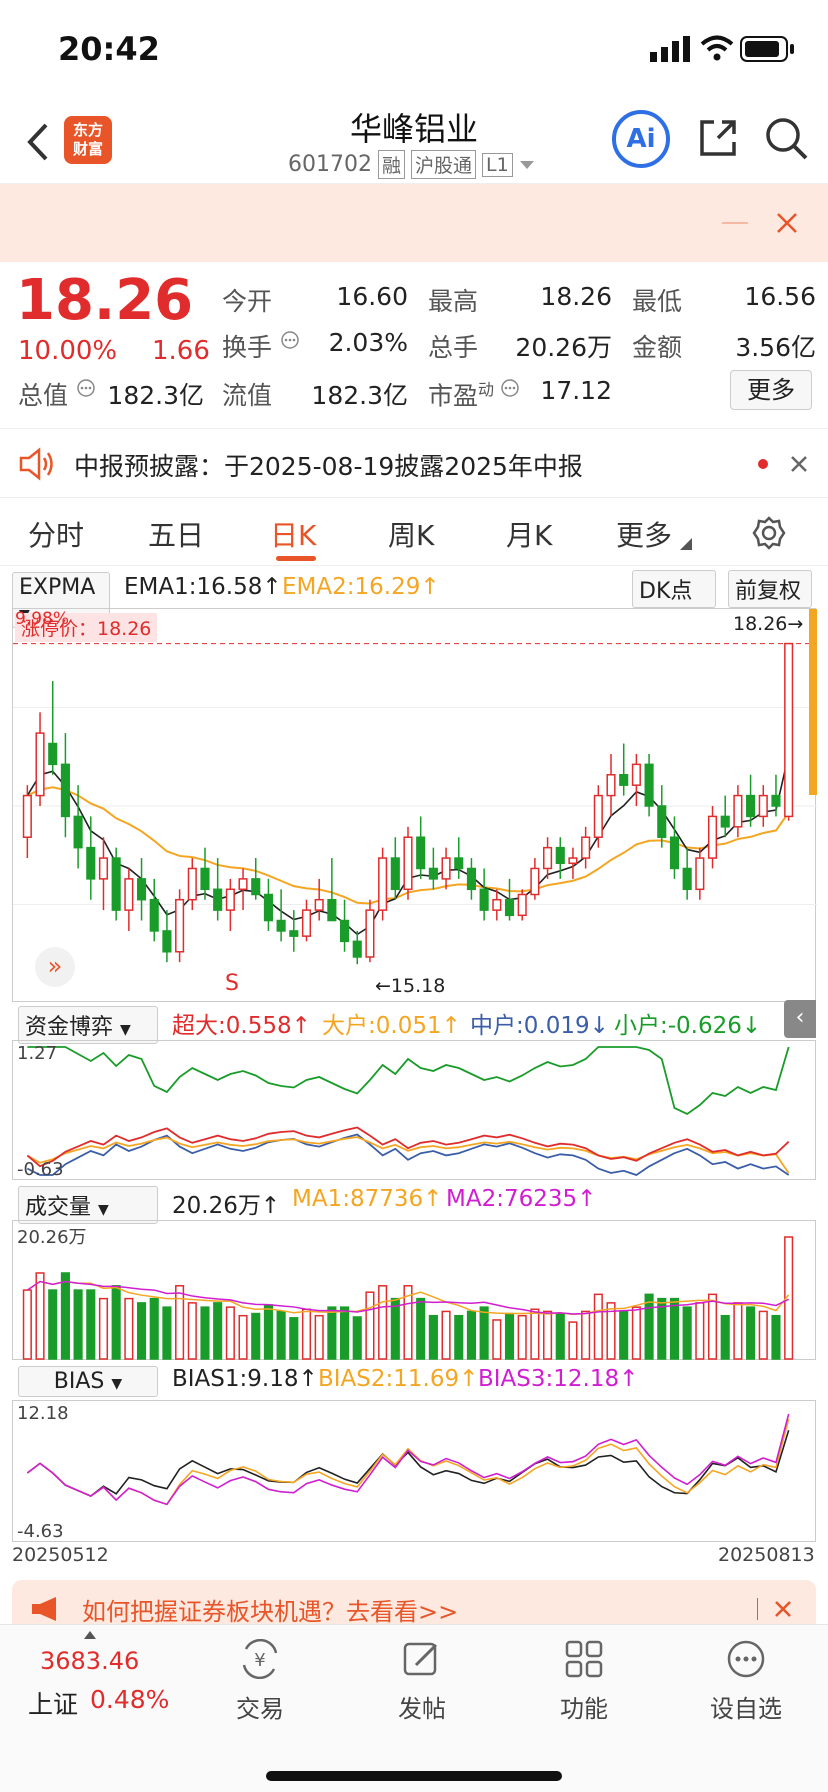  I want to click on tab-five-day: 五日, so click(176, 534).